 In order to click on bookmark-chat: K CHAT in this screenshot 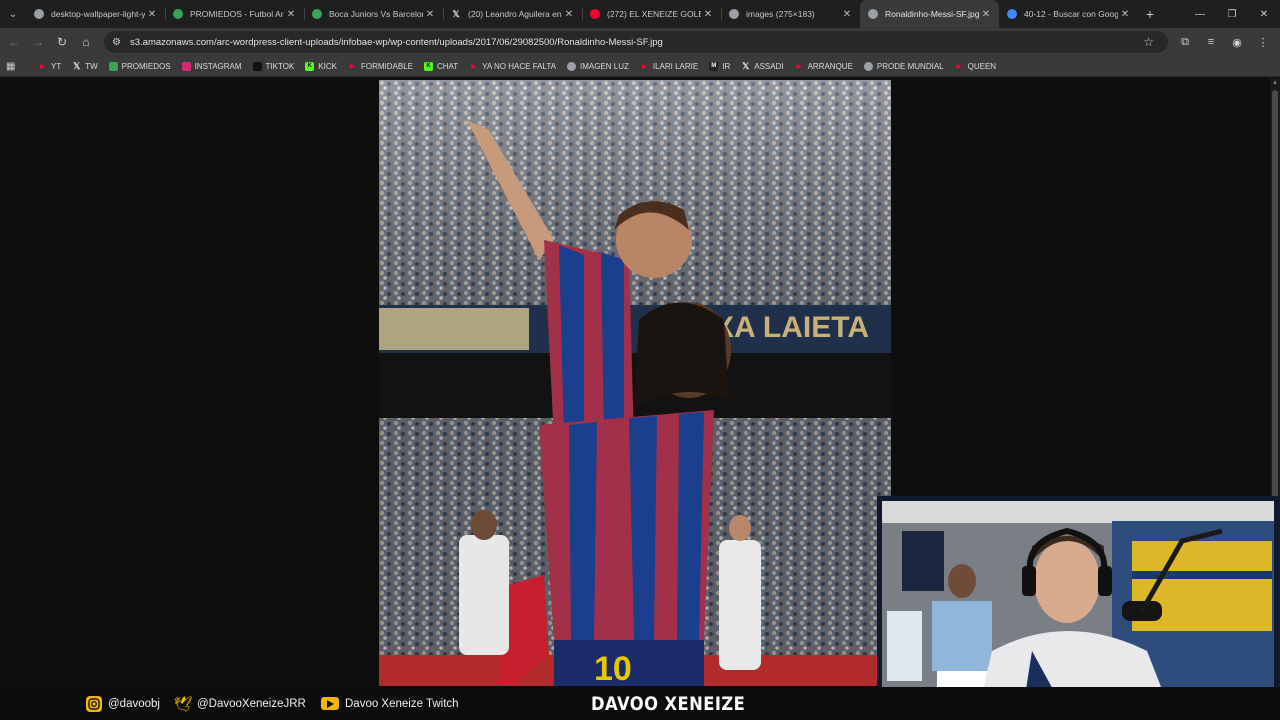, I will do `click(441, 66)`.